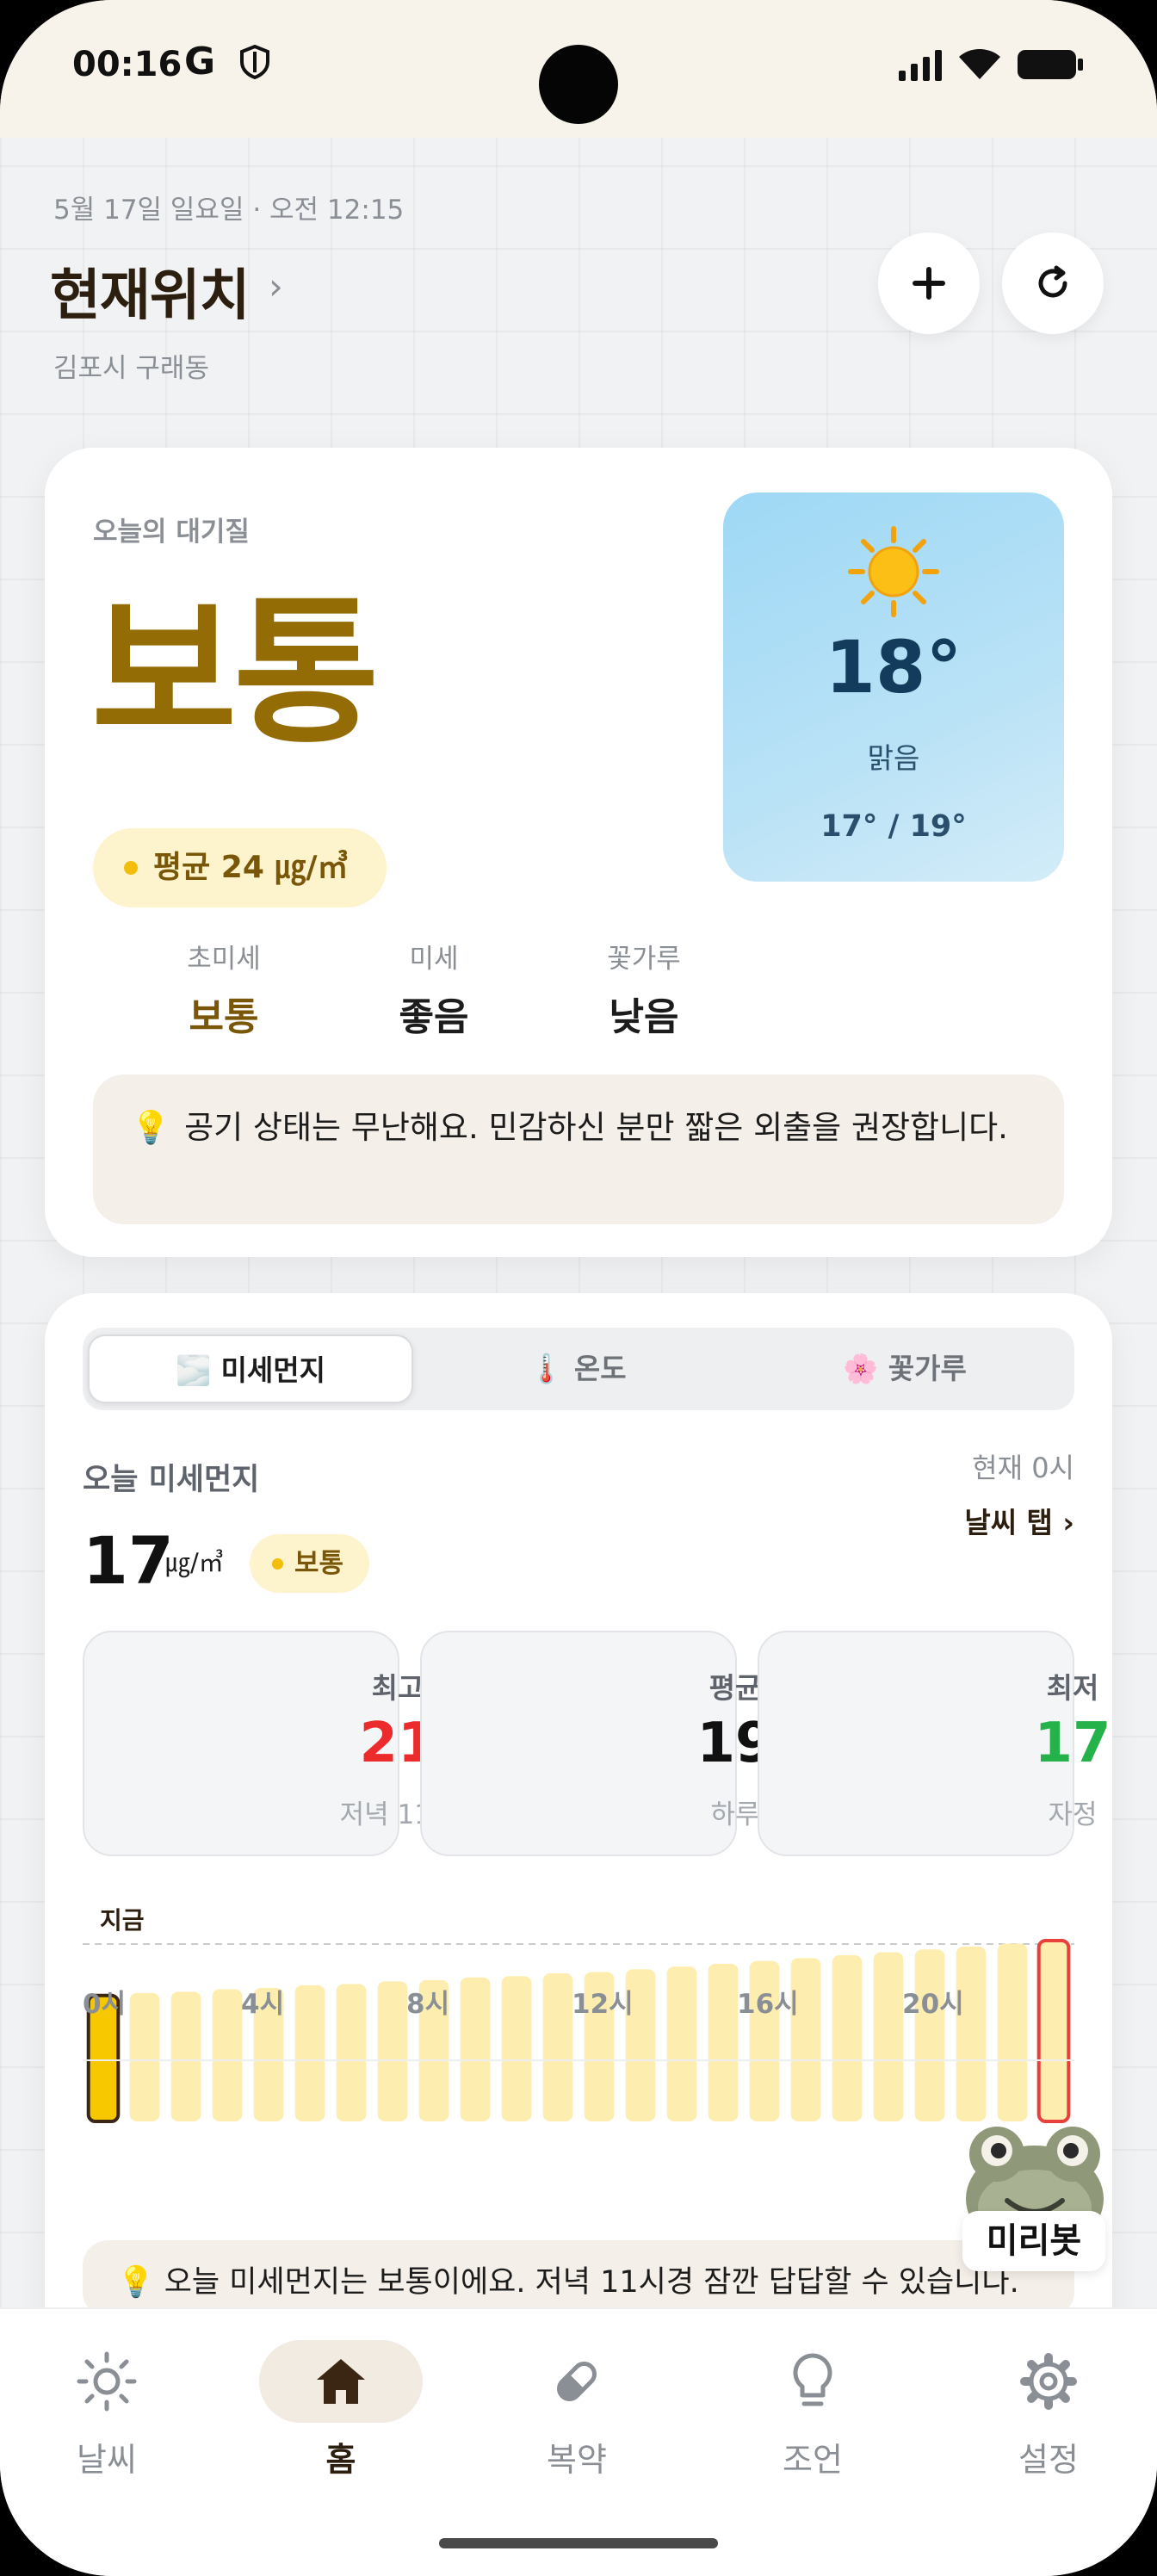  What do you see at coordinates (1048, 2413) in the screenshot?
I see `nav-settings: 설정` at bounding box center [1048, 2413].